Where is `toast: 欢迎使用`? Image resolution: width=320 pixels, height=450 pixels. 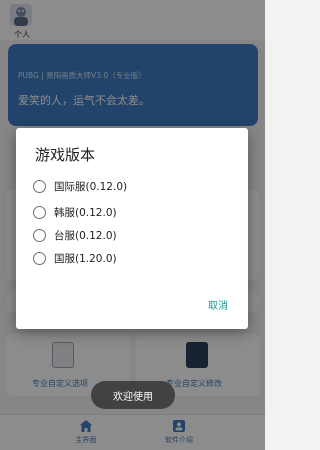 toast: 欢迎使用 is located at coordinates (133, 395).